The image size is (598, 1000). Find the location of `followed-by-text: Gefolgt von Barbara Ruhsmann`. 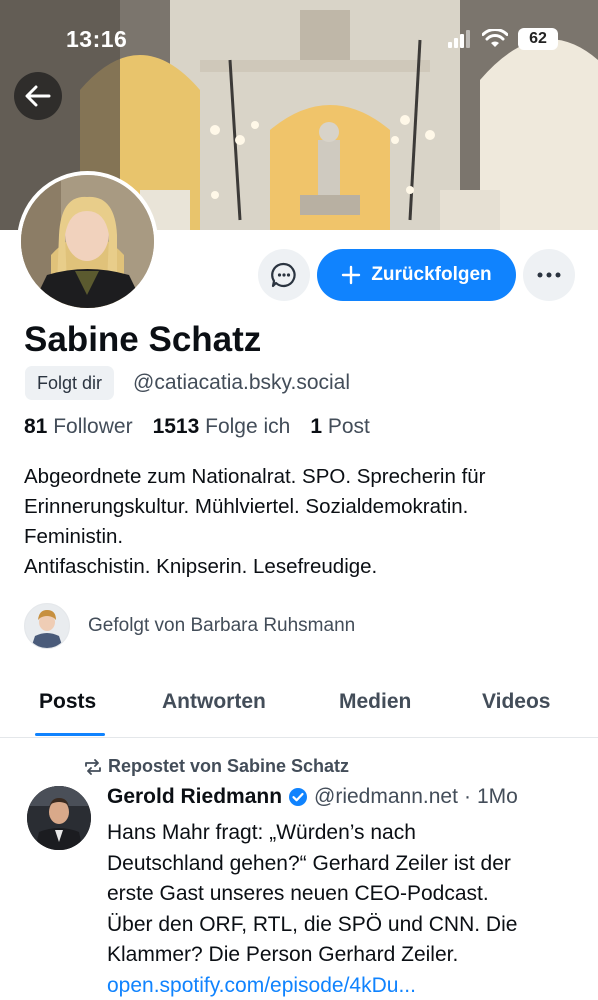

followed-by-text: Gefolgt von Barbara Ruhsmann is located at coordinates (222, 625).